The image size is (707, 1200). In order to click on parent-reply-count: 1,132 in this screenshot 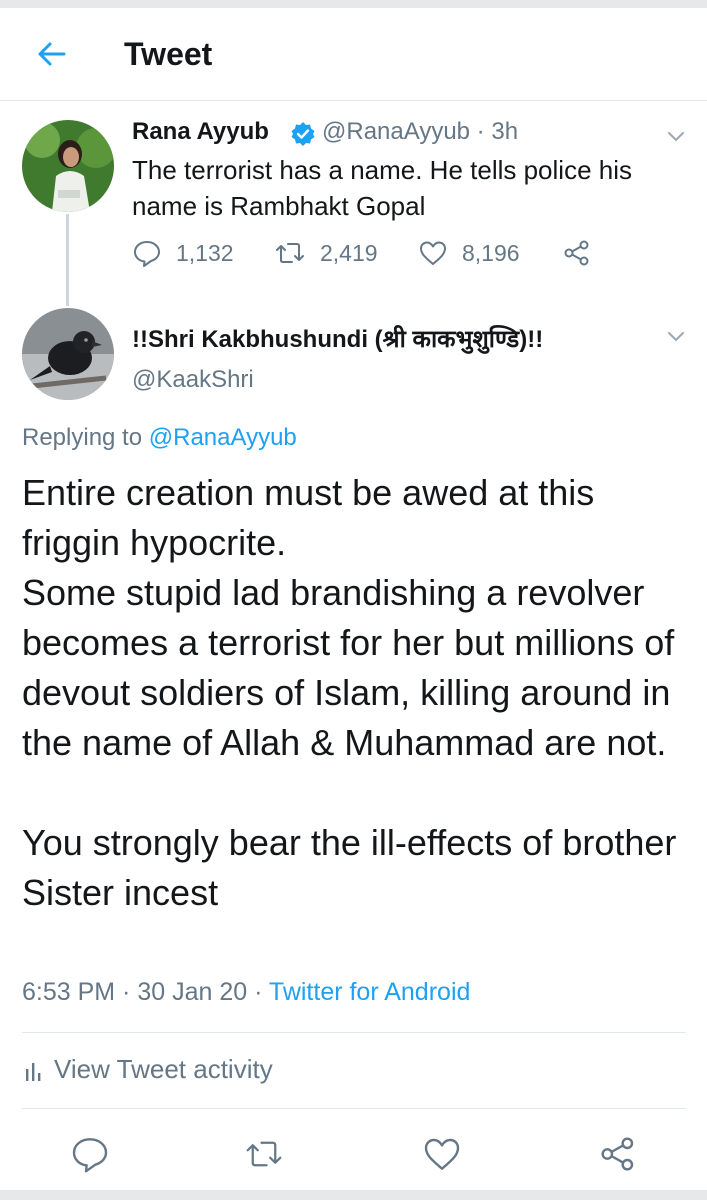, I will do `click(205, 252)`.